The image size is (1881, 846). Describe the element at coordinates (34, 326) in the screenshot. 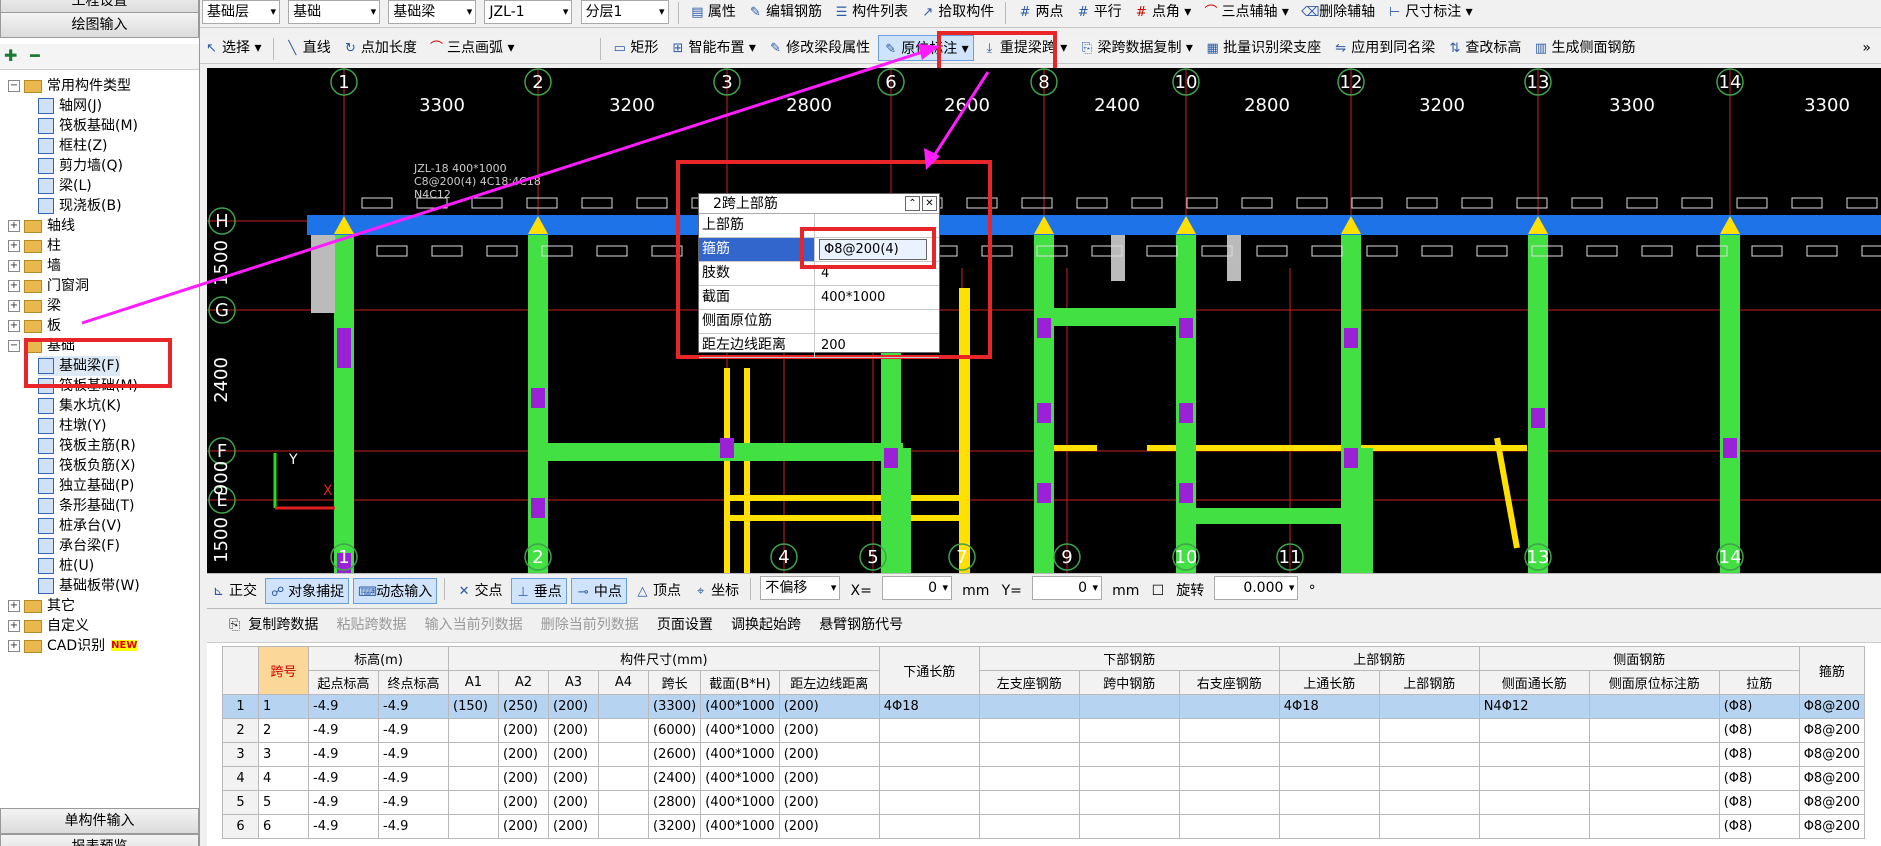

I see `tree-folder: + 板` at that location.